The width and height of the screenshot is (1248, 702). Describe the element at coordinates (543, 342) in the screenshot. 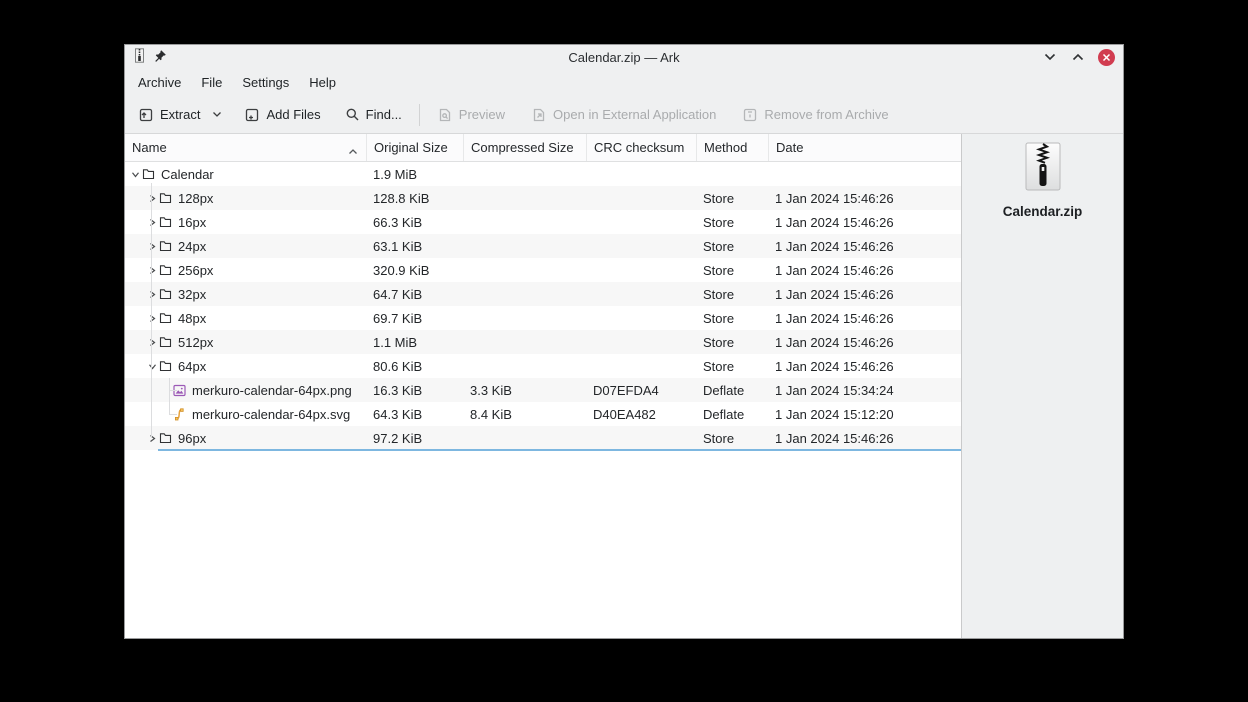

I see `table-row: 512px 1.1 MiB Store 1 Jan 2024 15:46:26` at that location.